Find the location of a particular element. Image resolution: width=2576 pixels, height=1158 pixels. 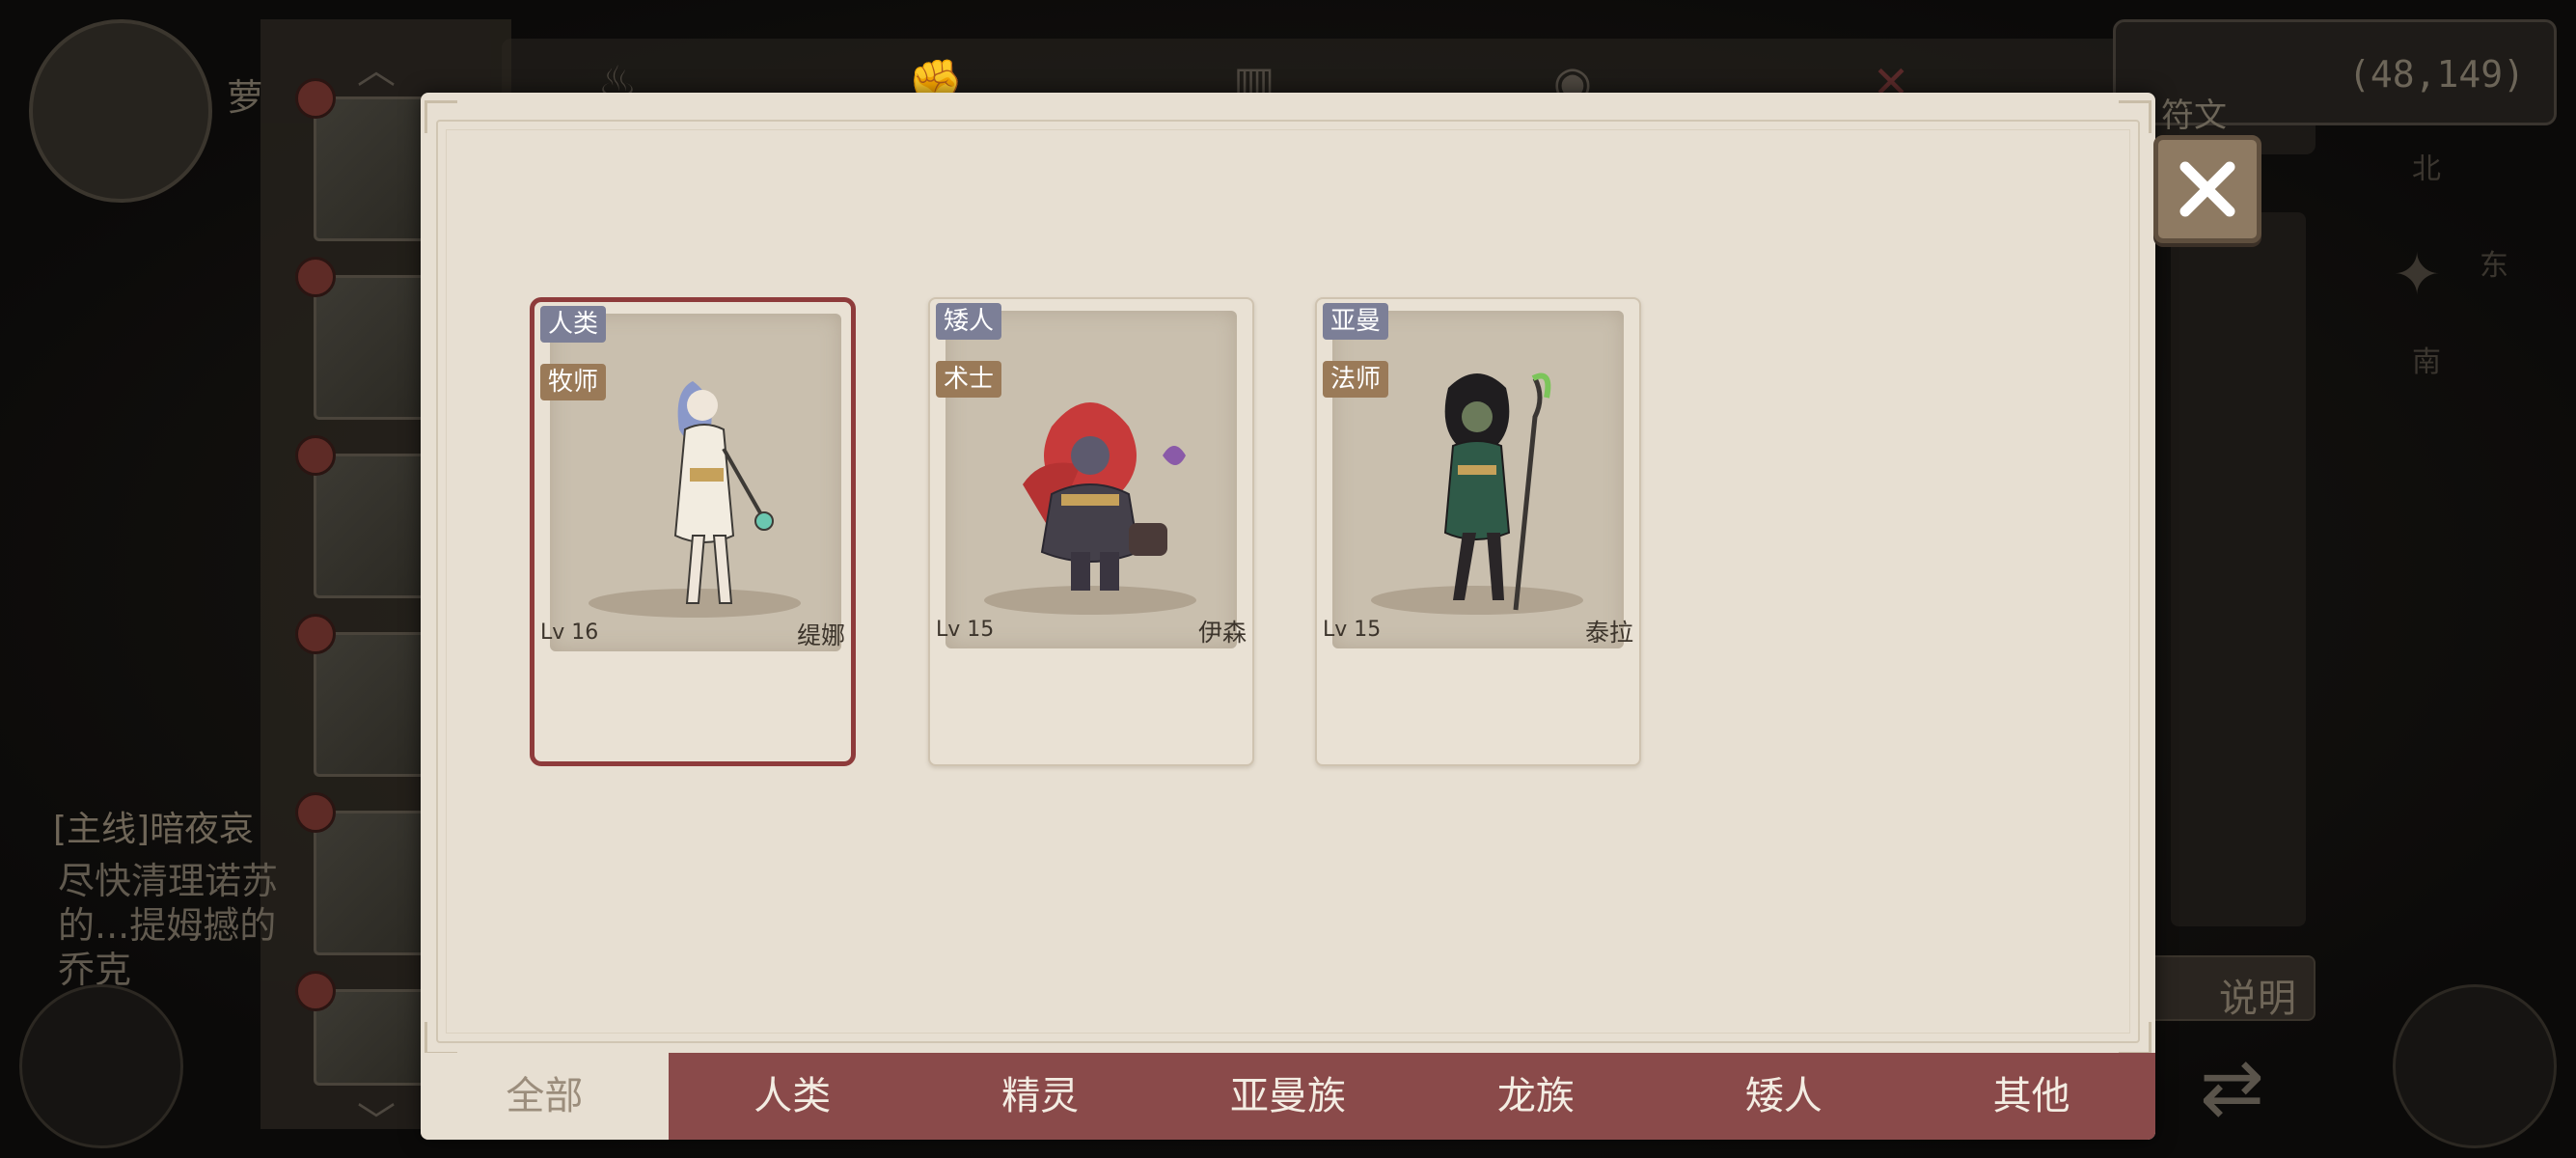

right-side-panel is located at coordinates (2239, 569).